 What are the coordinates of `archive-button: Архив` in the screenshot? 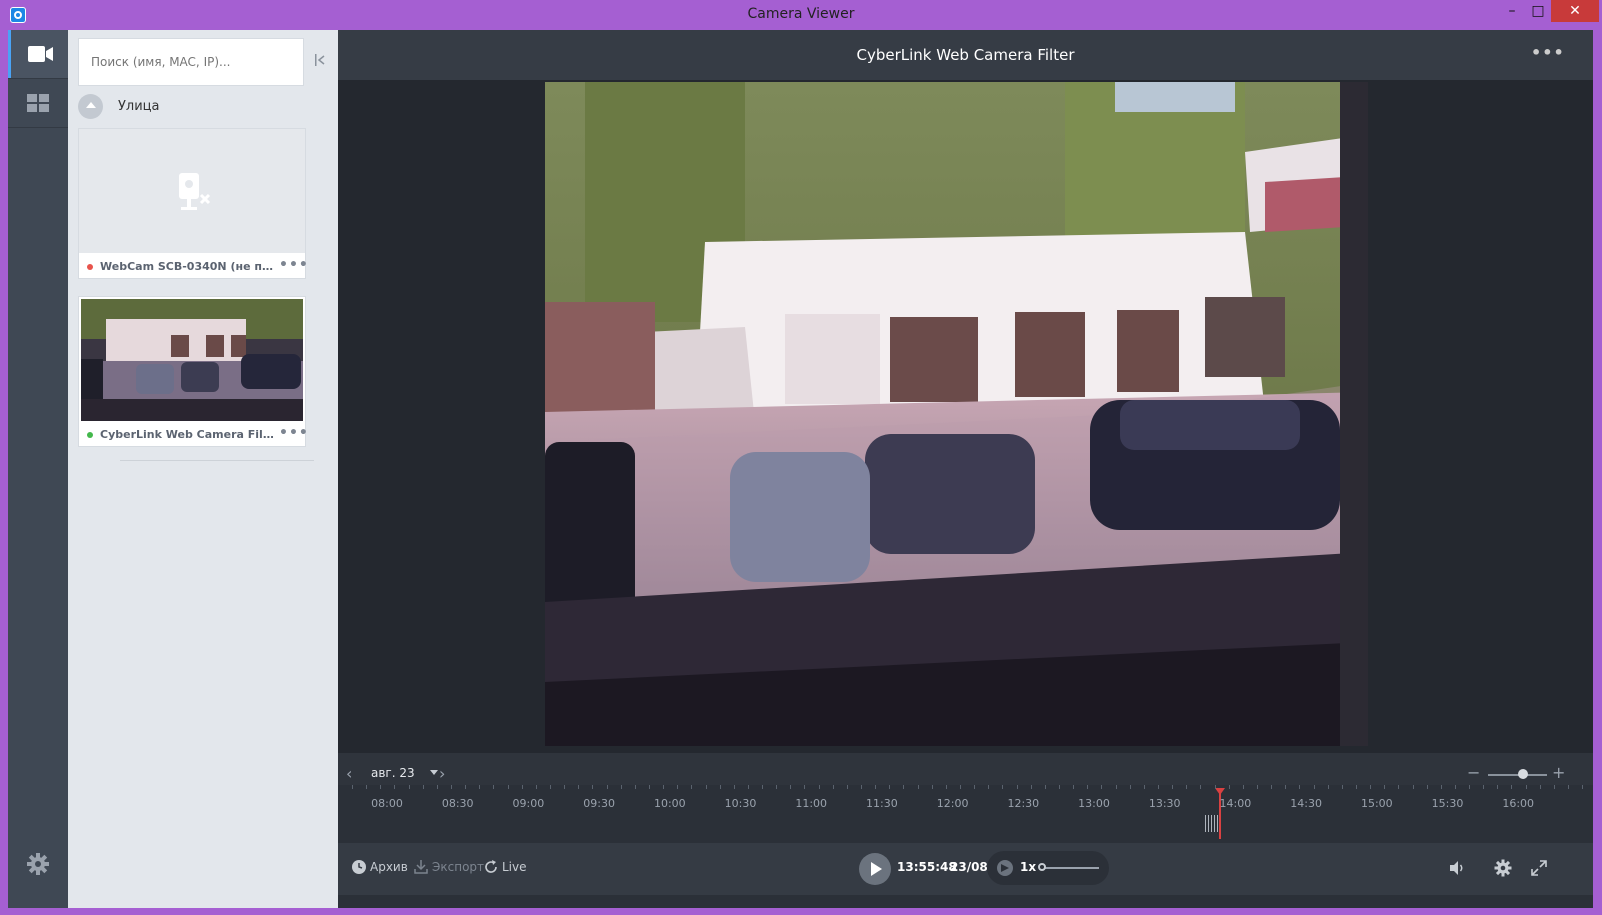 It's located at (380, 867).